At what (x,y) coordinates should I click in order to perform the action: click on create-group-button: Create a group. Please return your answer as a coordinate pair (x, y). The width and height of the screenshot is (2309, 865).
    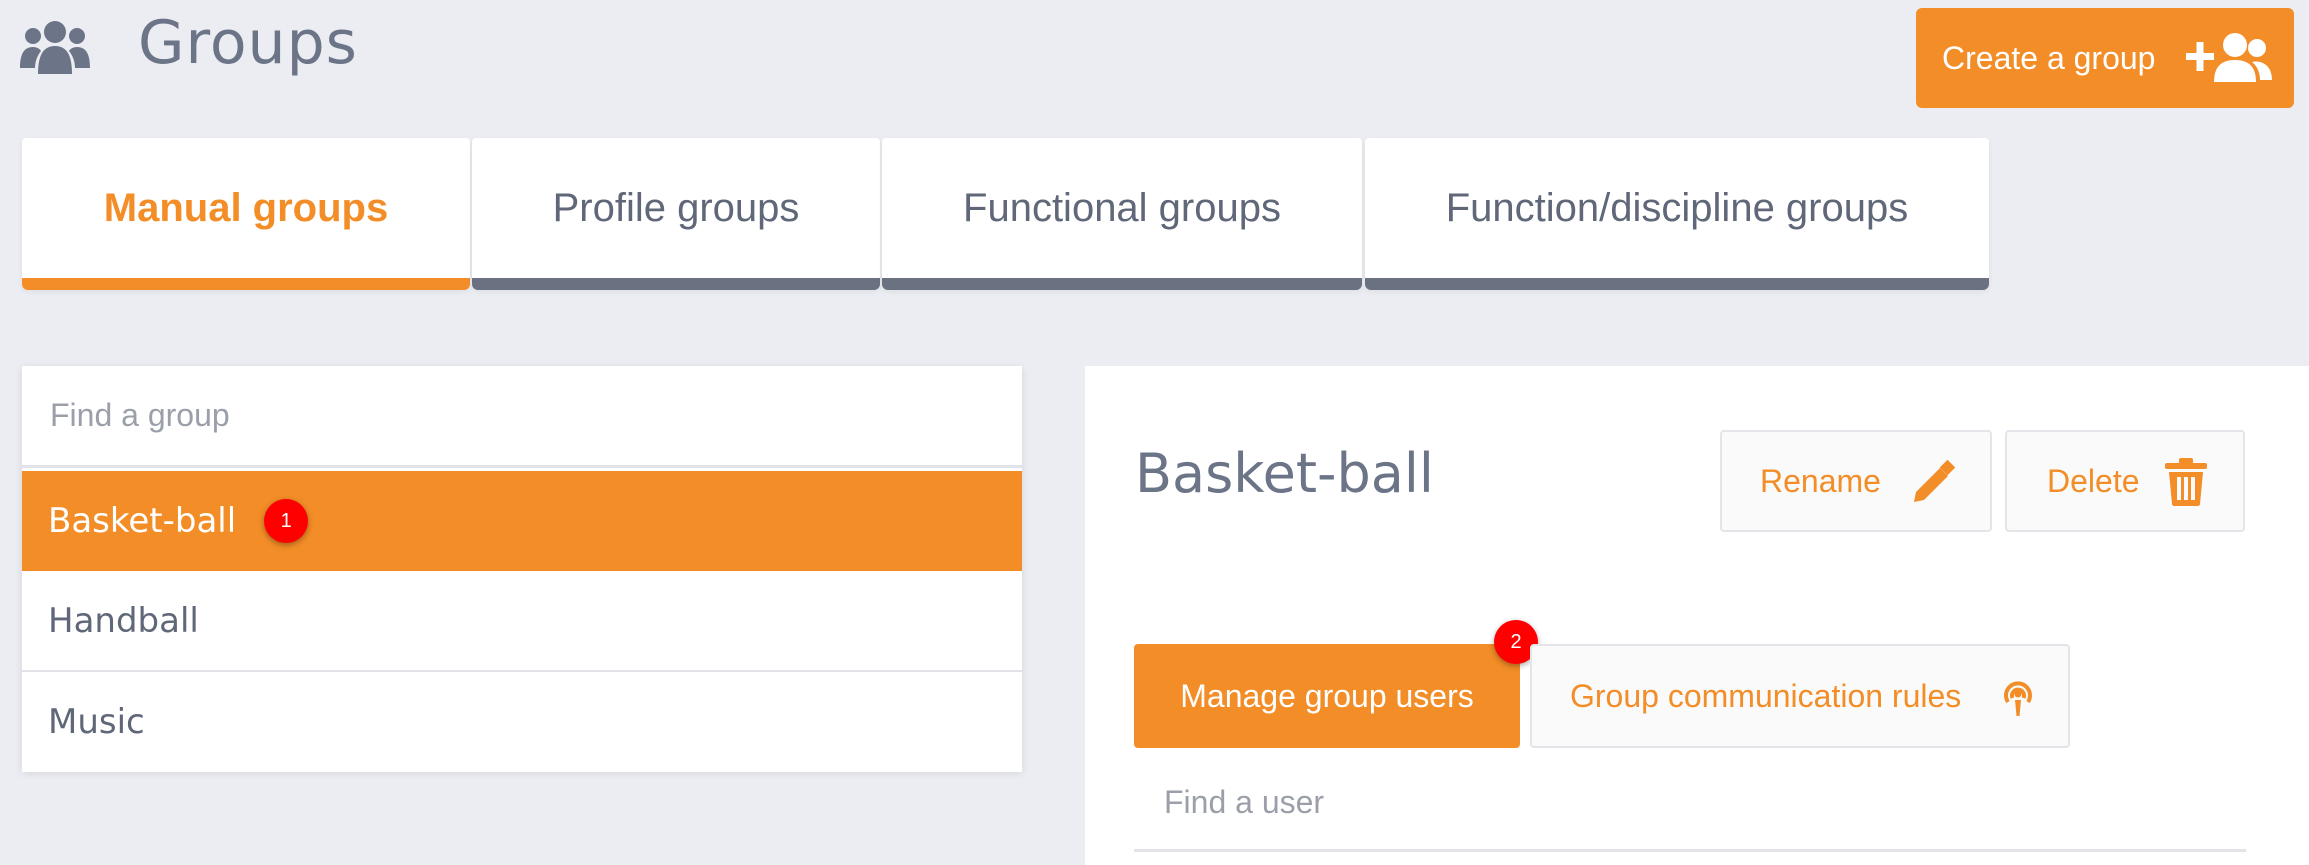
    Looking at the image, I should click on (2105, 58).